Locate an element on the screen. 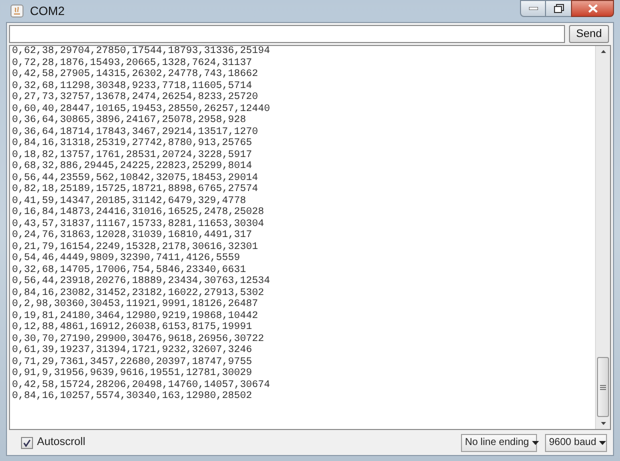 The height and width of the screenshot is (461, 620). java-icon is located at coordinates (17, 11).